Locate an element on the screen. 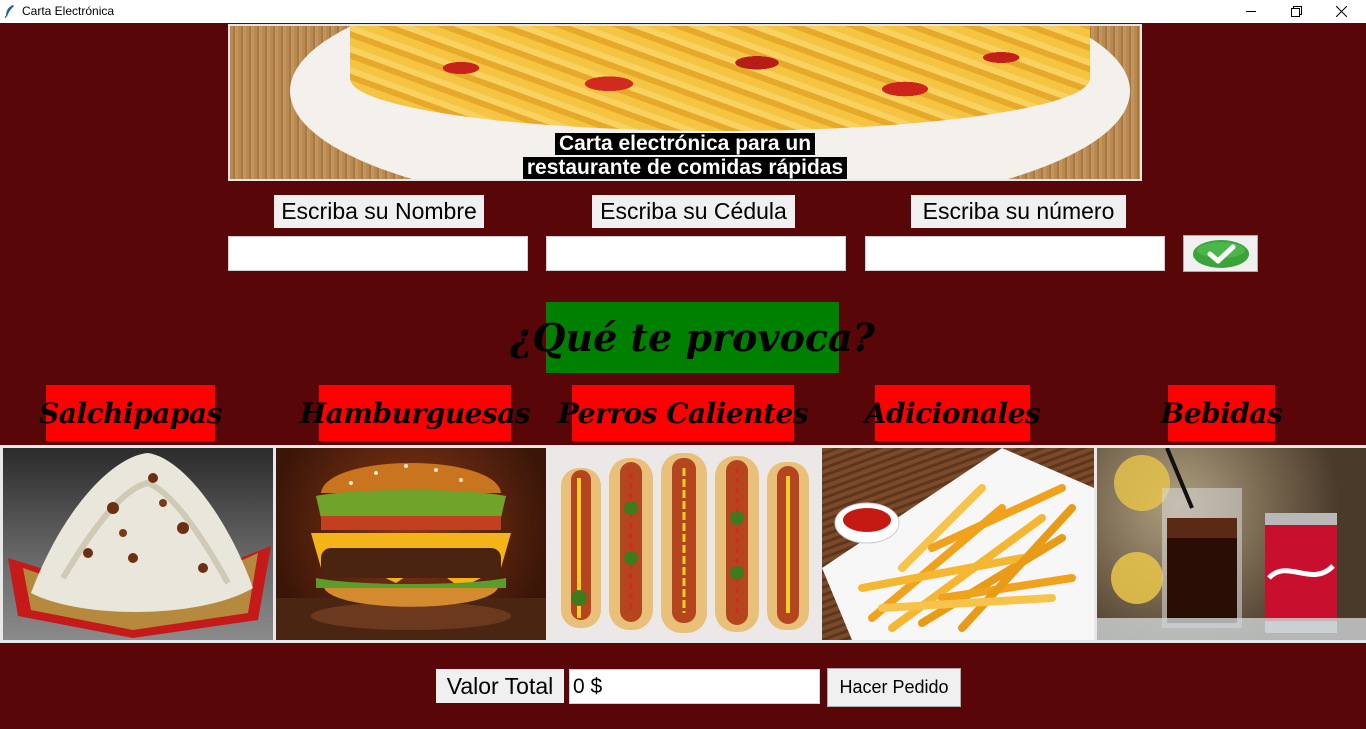 The height and width of the screenshot is (729, 1366). banner-caption-line1: Carta electrónica para un is located at coordinates (685, 144).